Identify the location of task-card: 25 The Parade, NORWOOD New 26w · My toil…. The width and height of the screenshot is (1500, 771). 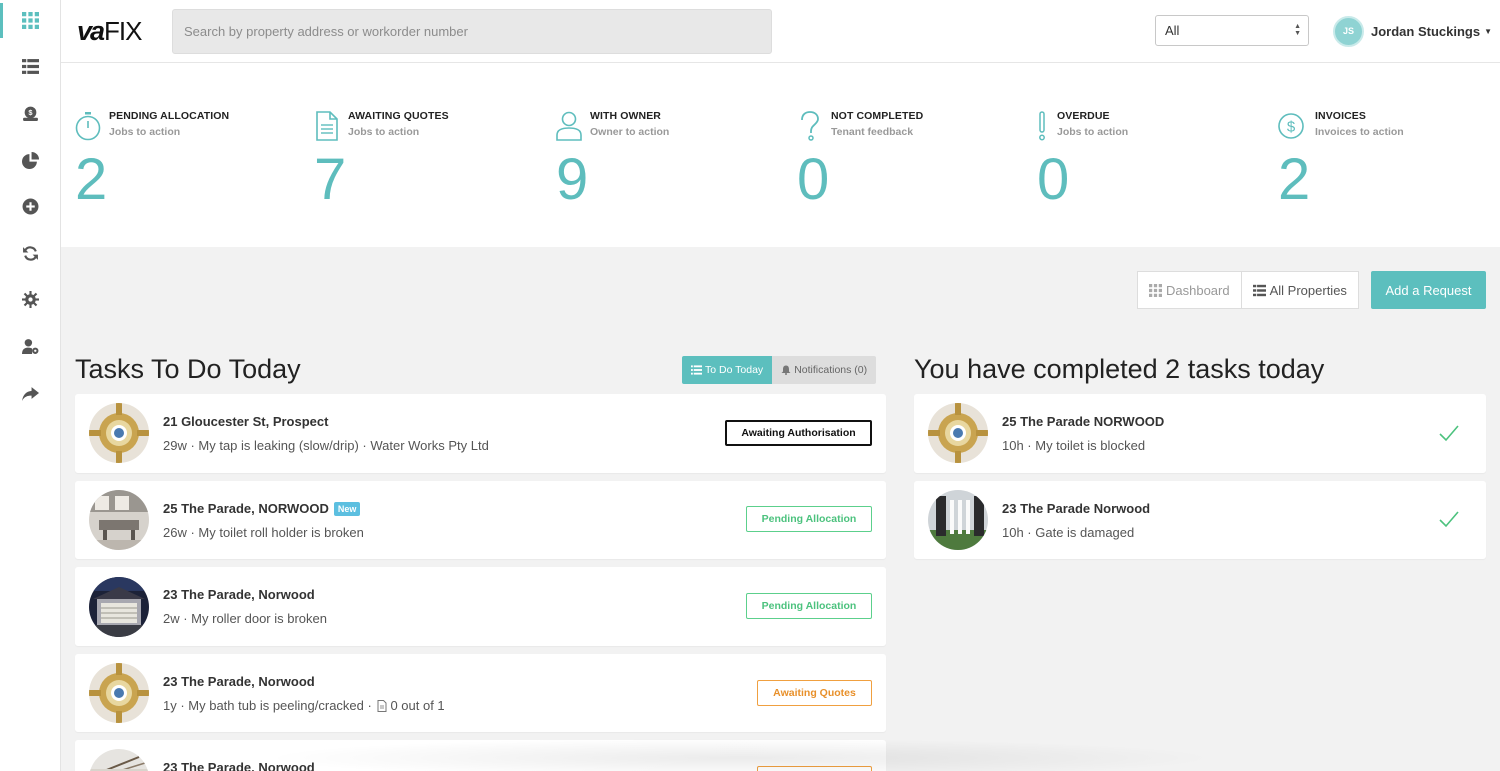
(480, 520).